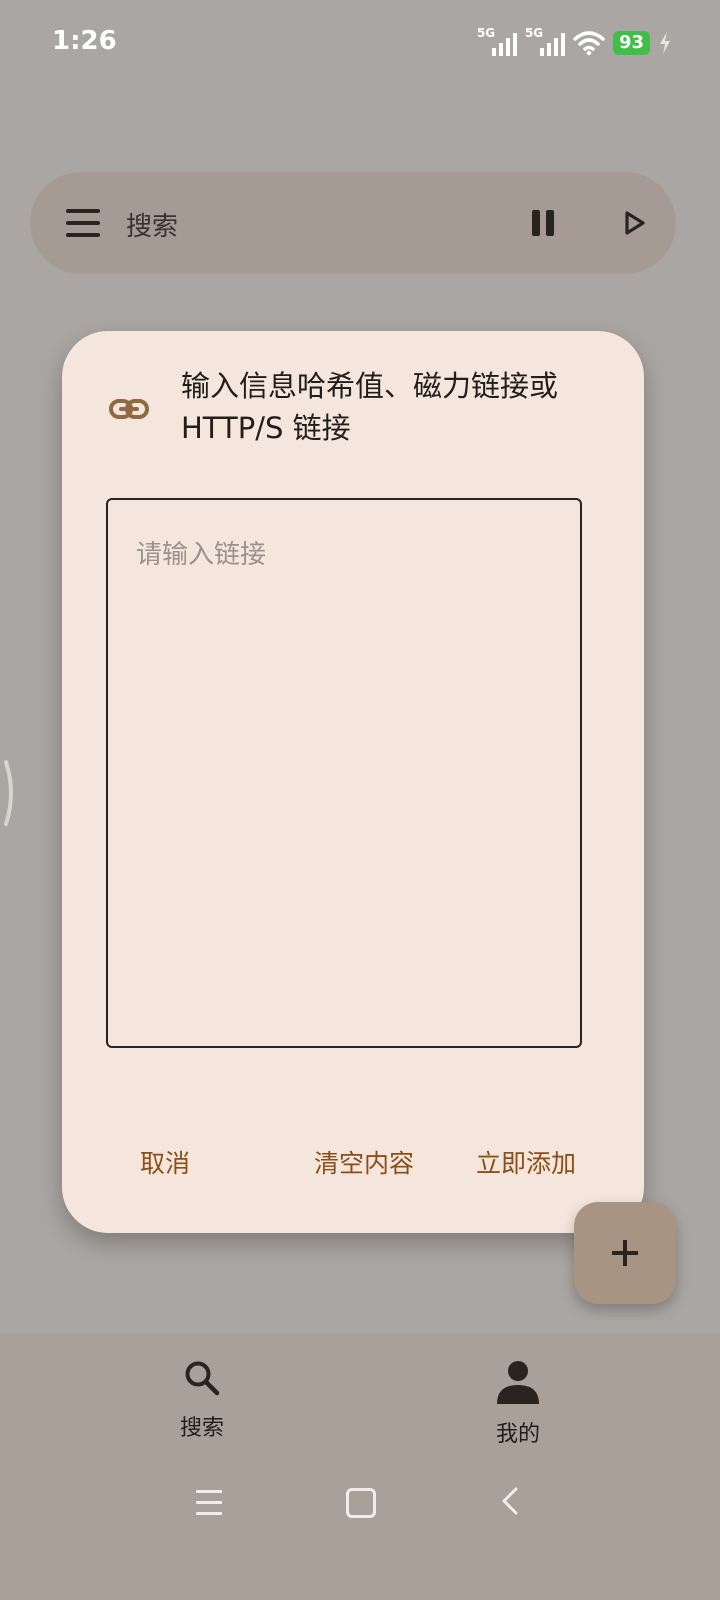 The width and height of the screenshot is (720, 1600). Describe the element at coordinates (518, 1413) in the screenshot. I see `nav-item-mine: 我的` at that location.